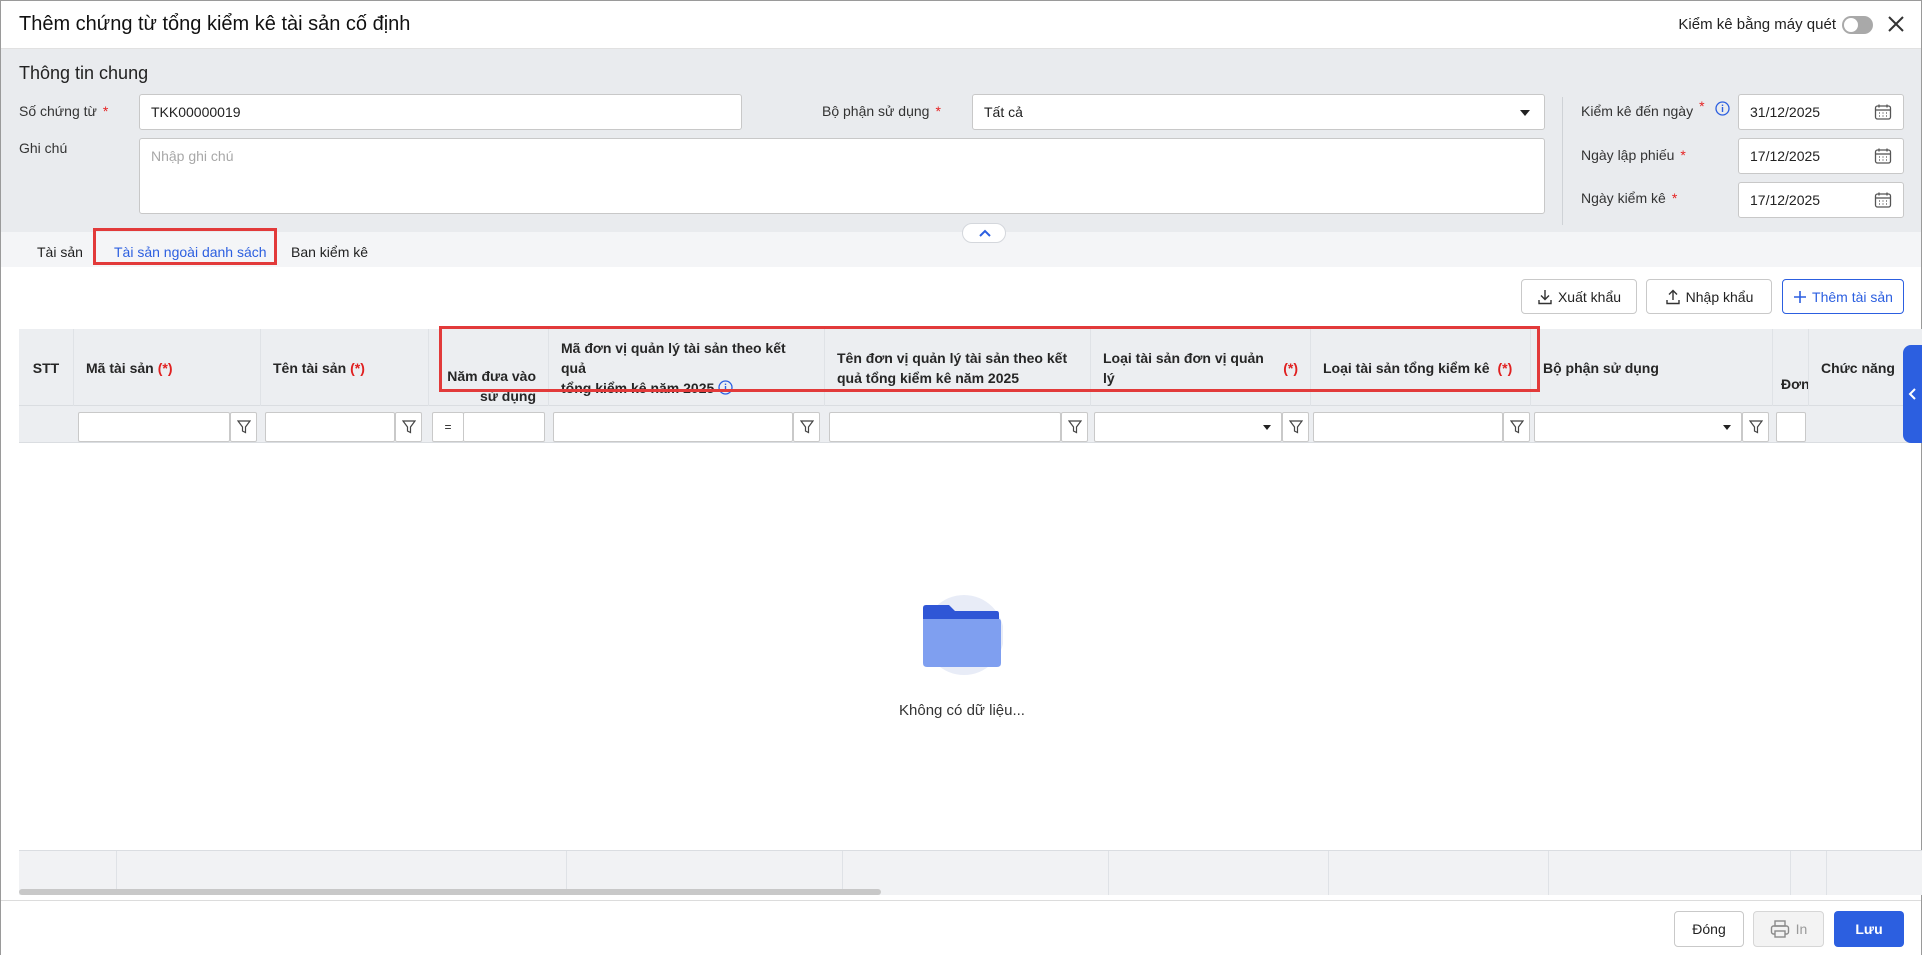  I want to click on check-date-value: 17/12/2025, so click(1785, 200).